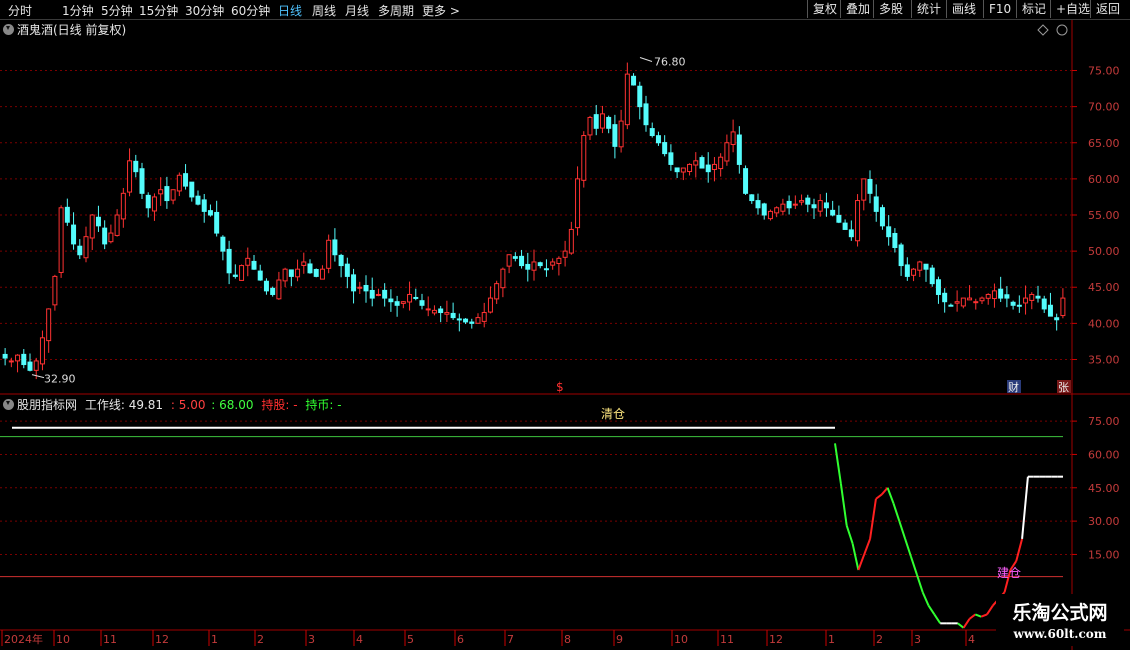 Image resolution: width=1130 pixels, height=650 pixels. What do you see at coordinates (1104, 71) in the screenshot?
I see `y-tick-label: 75.00` at bounding box center [1104, 71].